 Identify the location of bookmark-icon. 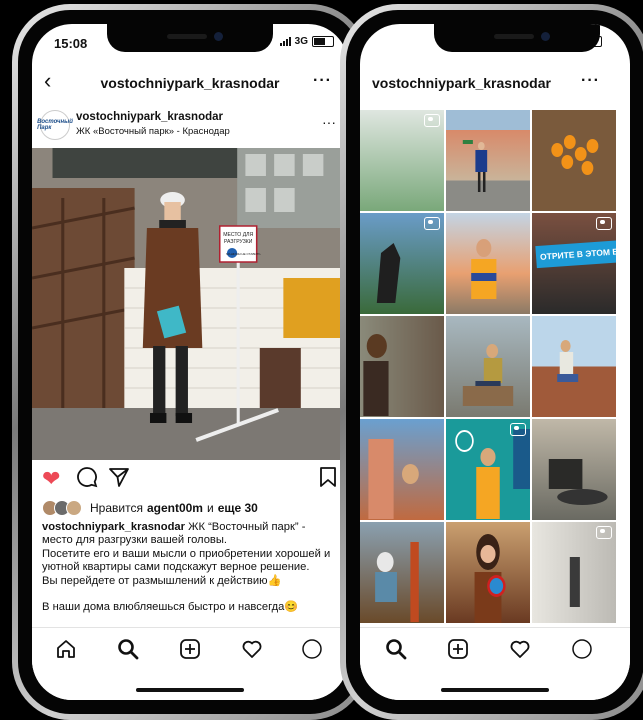
(328, 480).